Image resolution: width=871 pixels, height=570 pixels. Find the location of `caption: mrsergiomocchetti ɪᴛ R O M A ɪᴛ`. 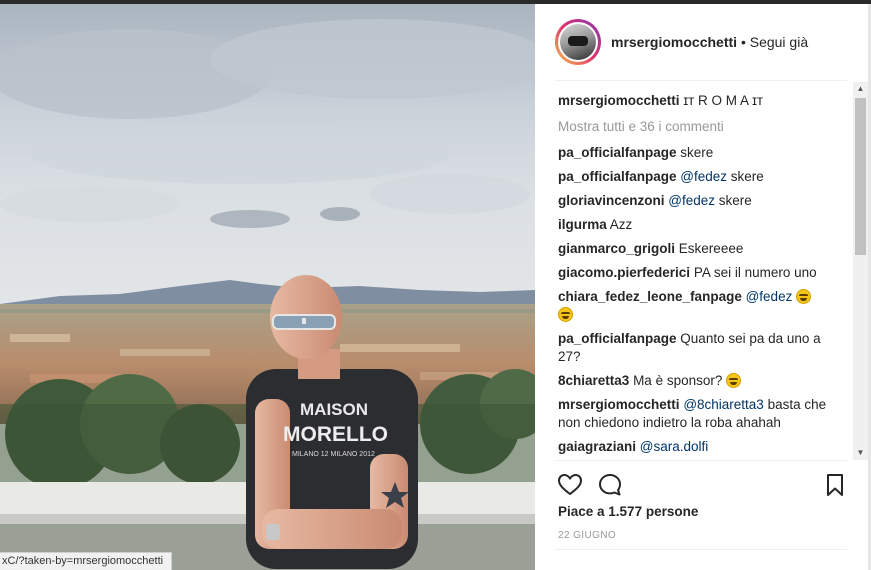

caption: mrsergiomocchetti ɪᴛ R O M A ɪᴛ is located at coordinates (699, 101).